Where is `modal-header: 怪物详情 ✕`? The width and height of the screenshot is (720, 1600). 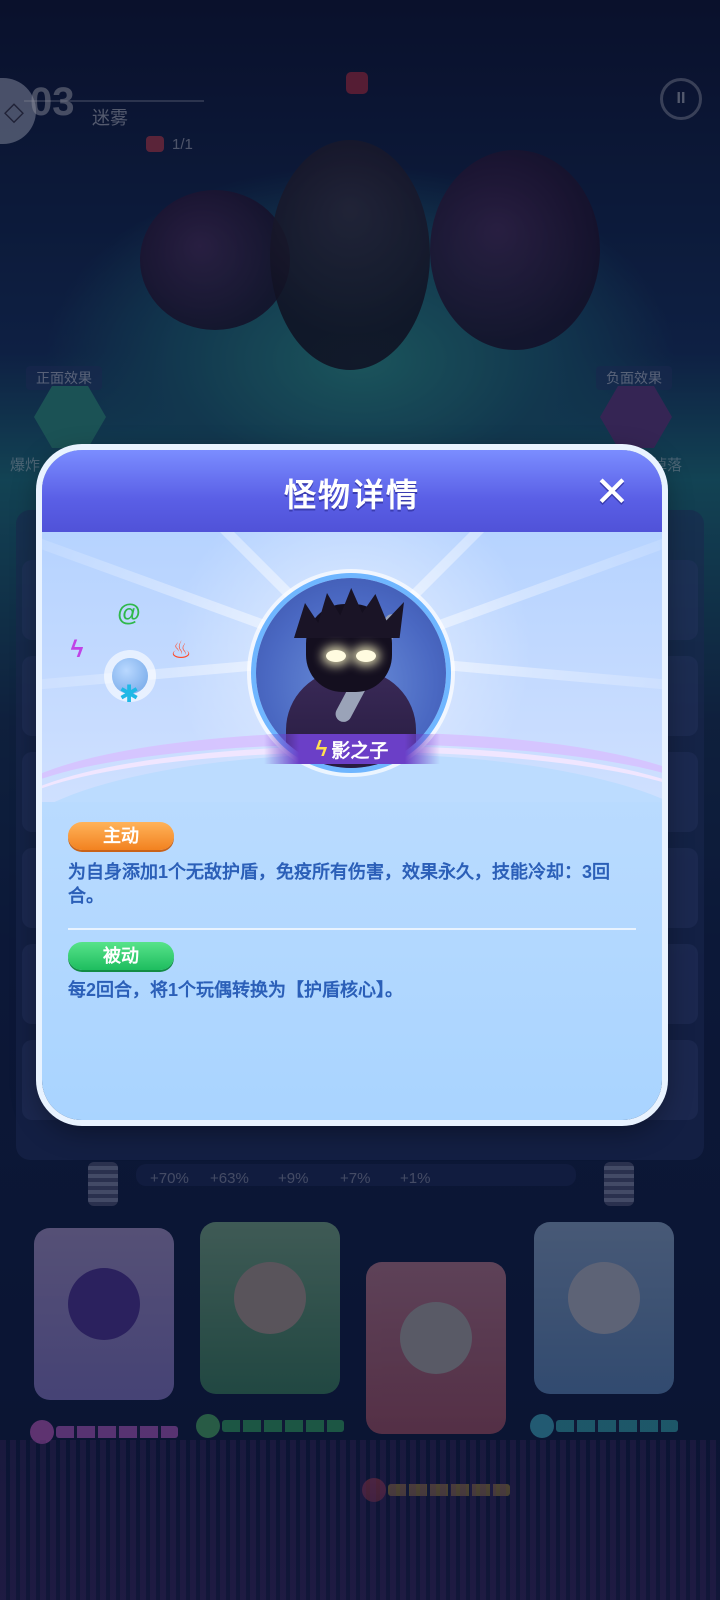
modal-header: 怪物详情 ✕ is located at coordinates (352, 491).